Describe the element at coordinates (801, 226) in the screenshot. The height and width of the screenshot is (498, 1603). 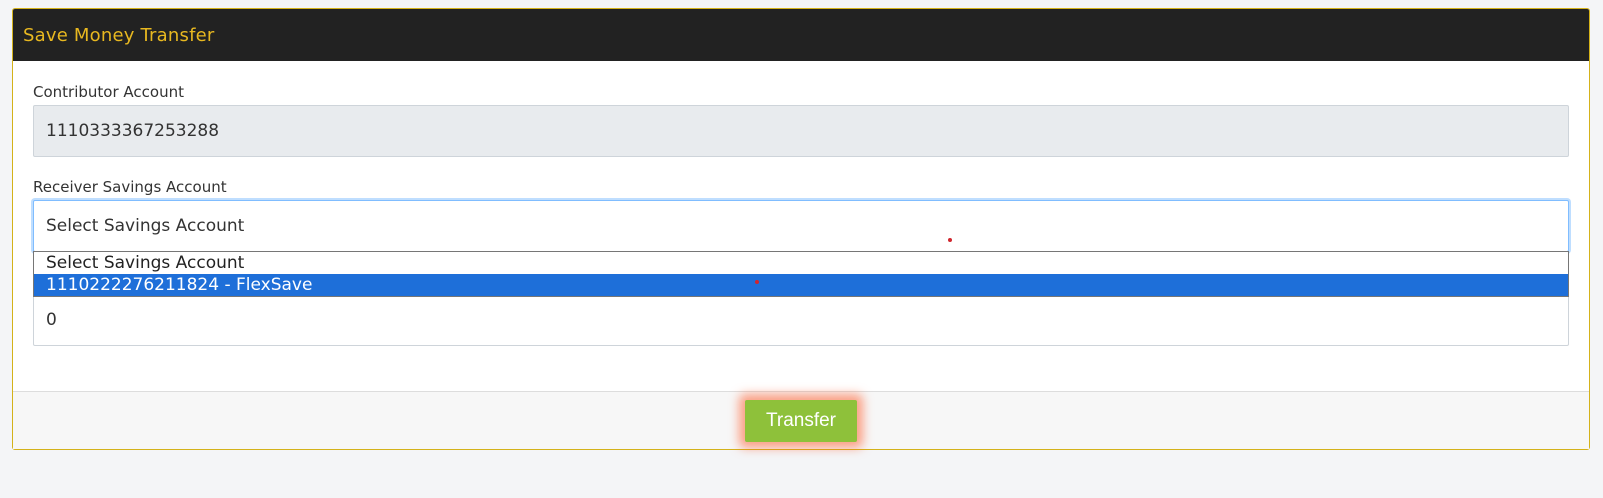
I see `receiver-savings-account-select: Select Savings Account` at that location.